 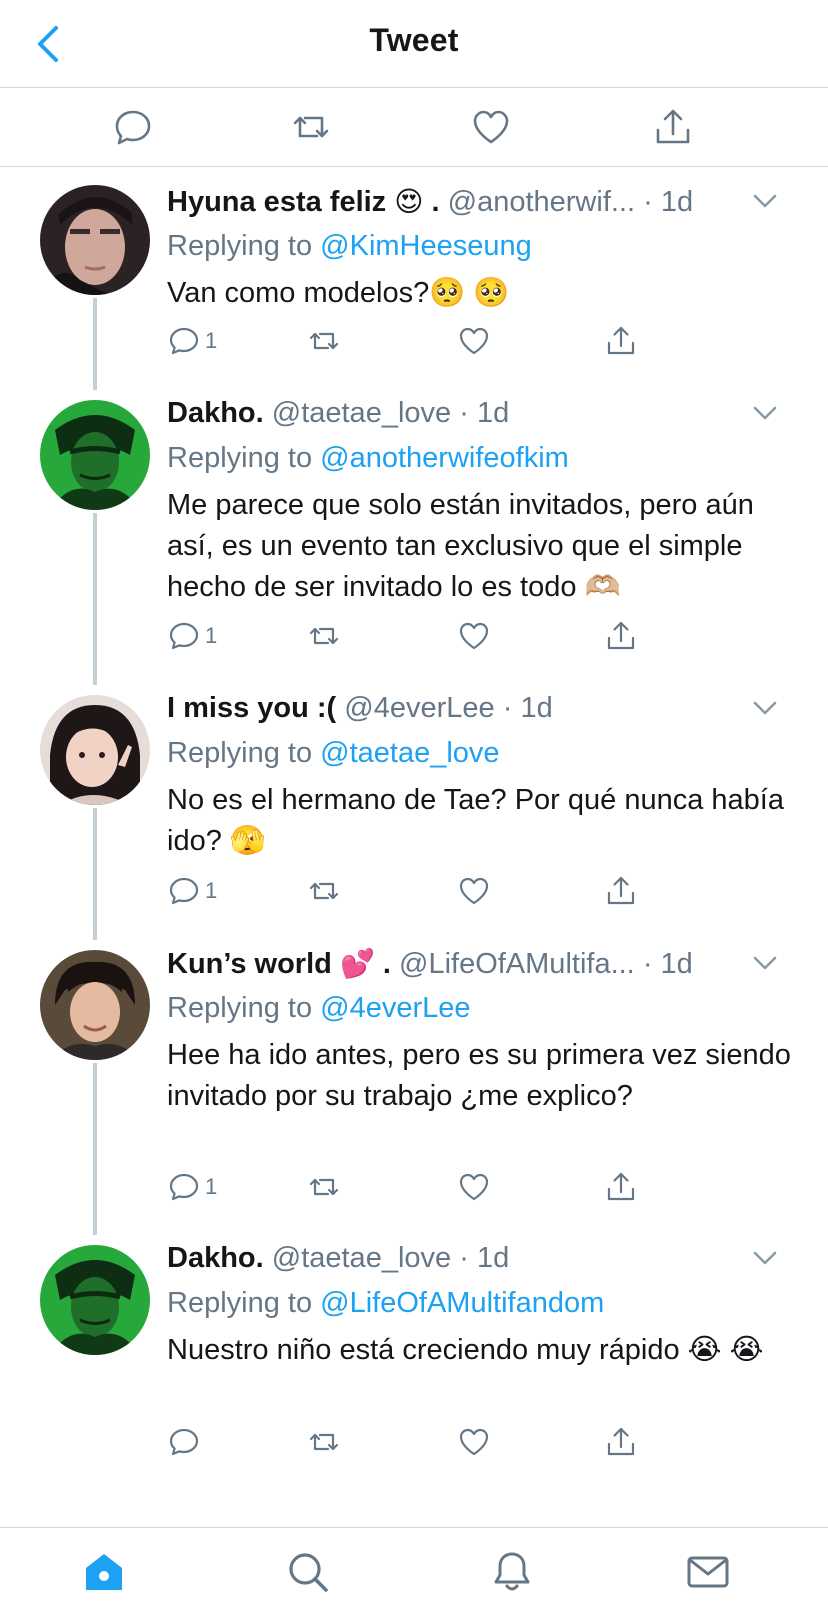 I want to click on display-name: Hyuna esta feliz, so click(x=277, y=202).